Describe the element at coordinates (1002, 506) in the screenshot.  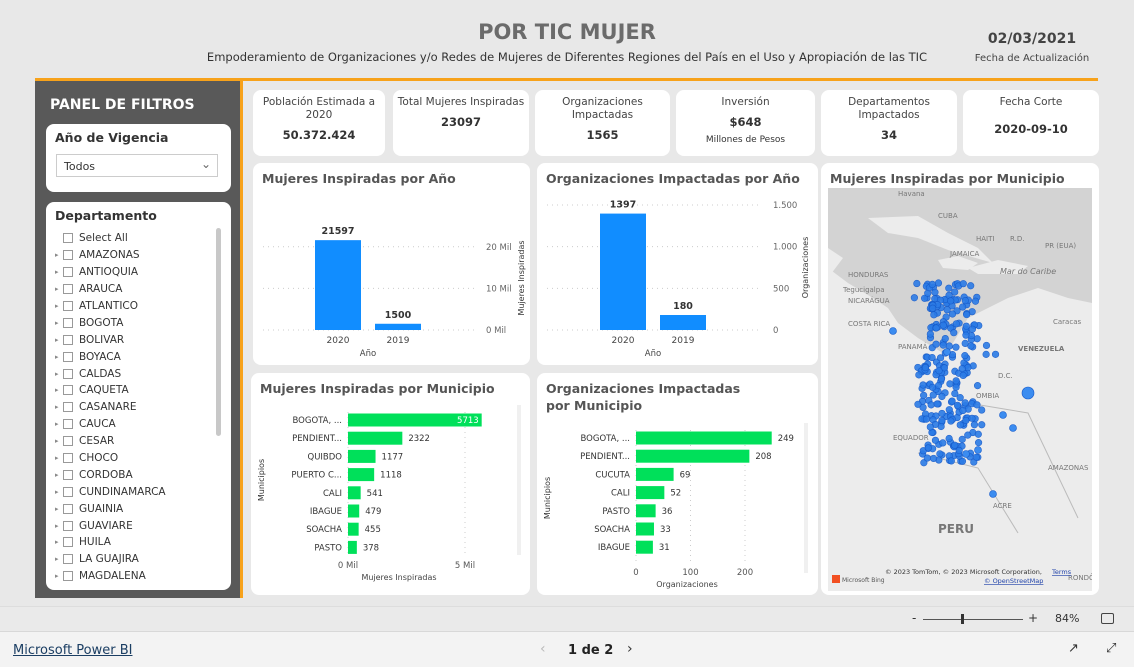
I see `map-label: ACRE` at that location.